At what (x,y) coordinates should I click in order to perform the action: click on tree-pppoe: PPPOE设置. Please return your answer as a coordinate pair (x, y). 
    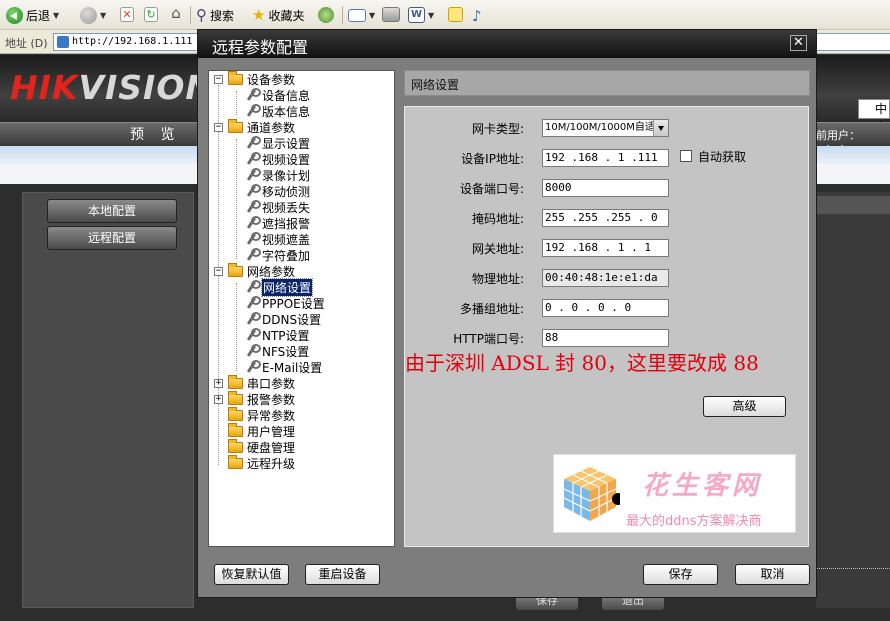
    Looking at the image, I should click on (284, 303).